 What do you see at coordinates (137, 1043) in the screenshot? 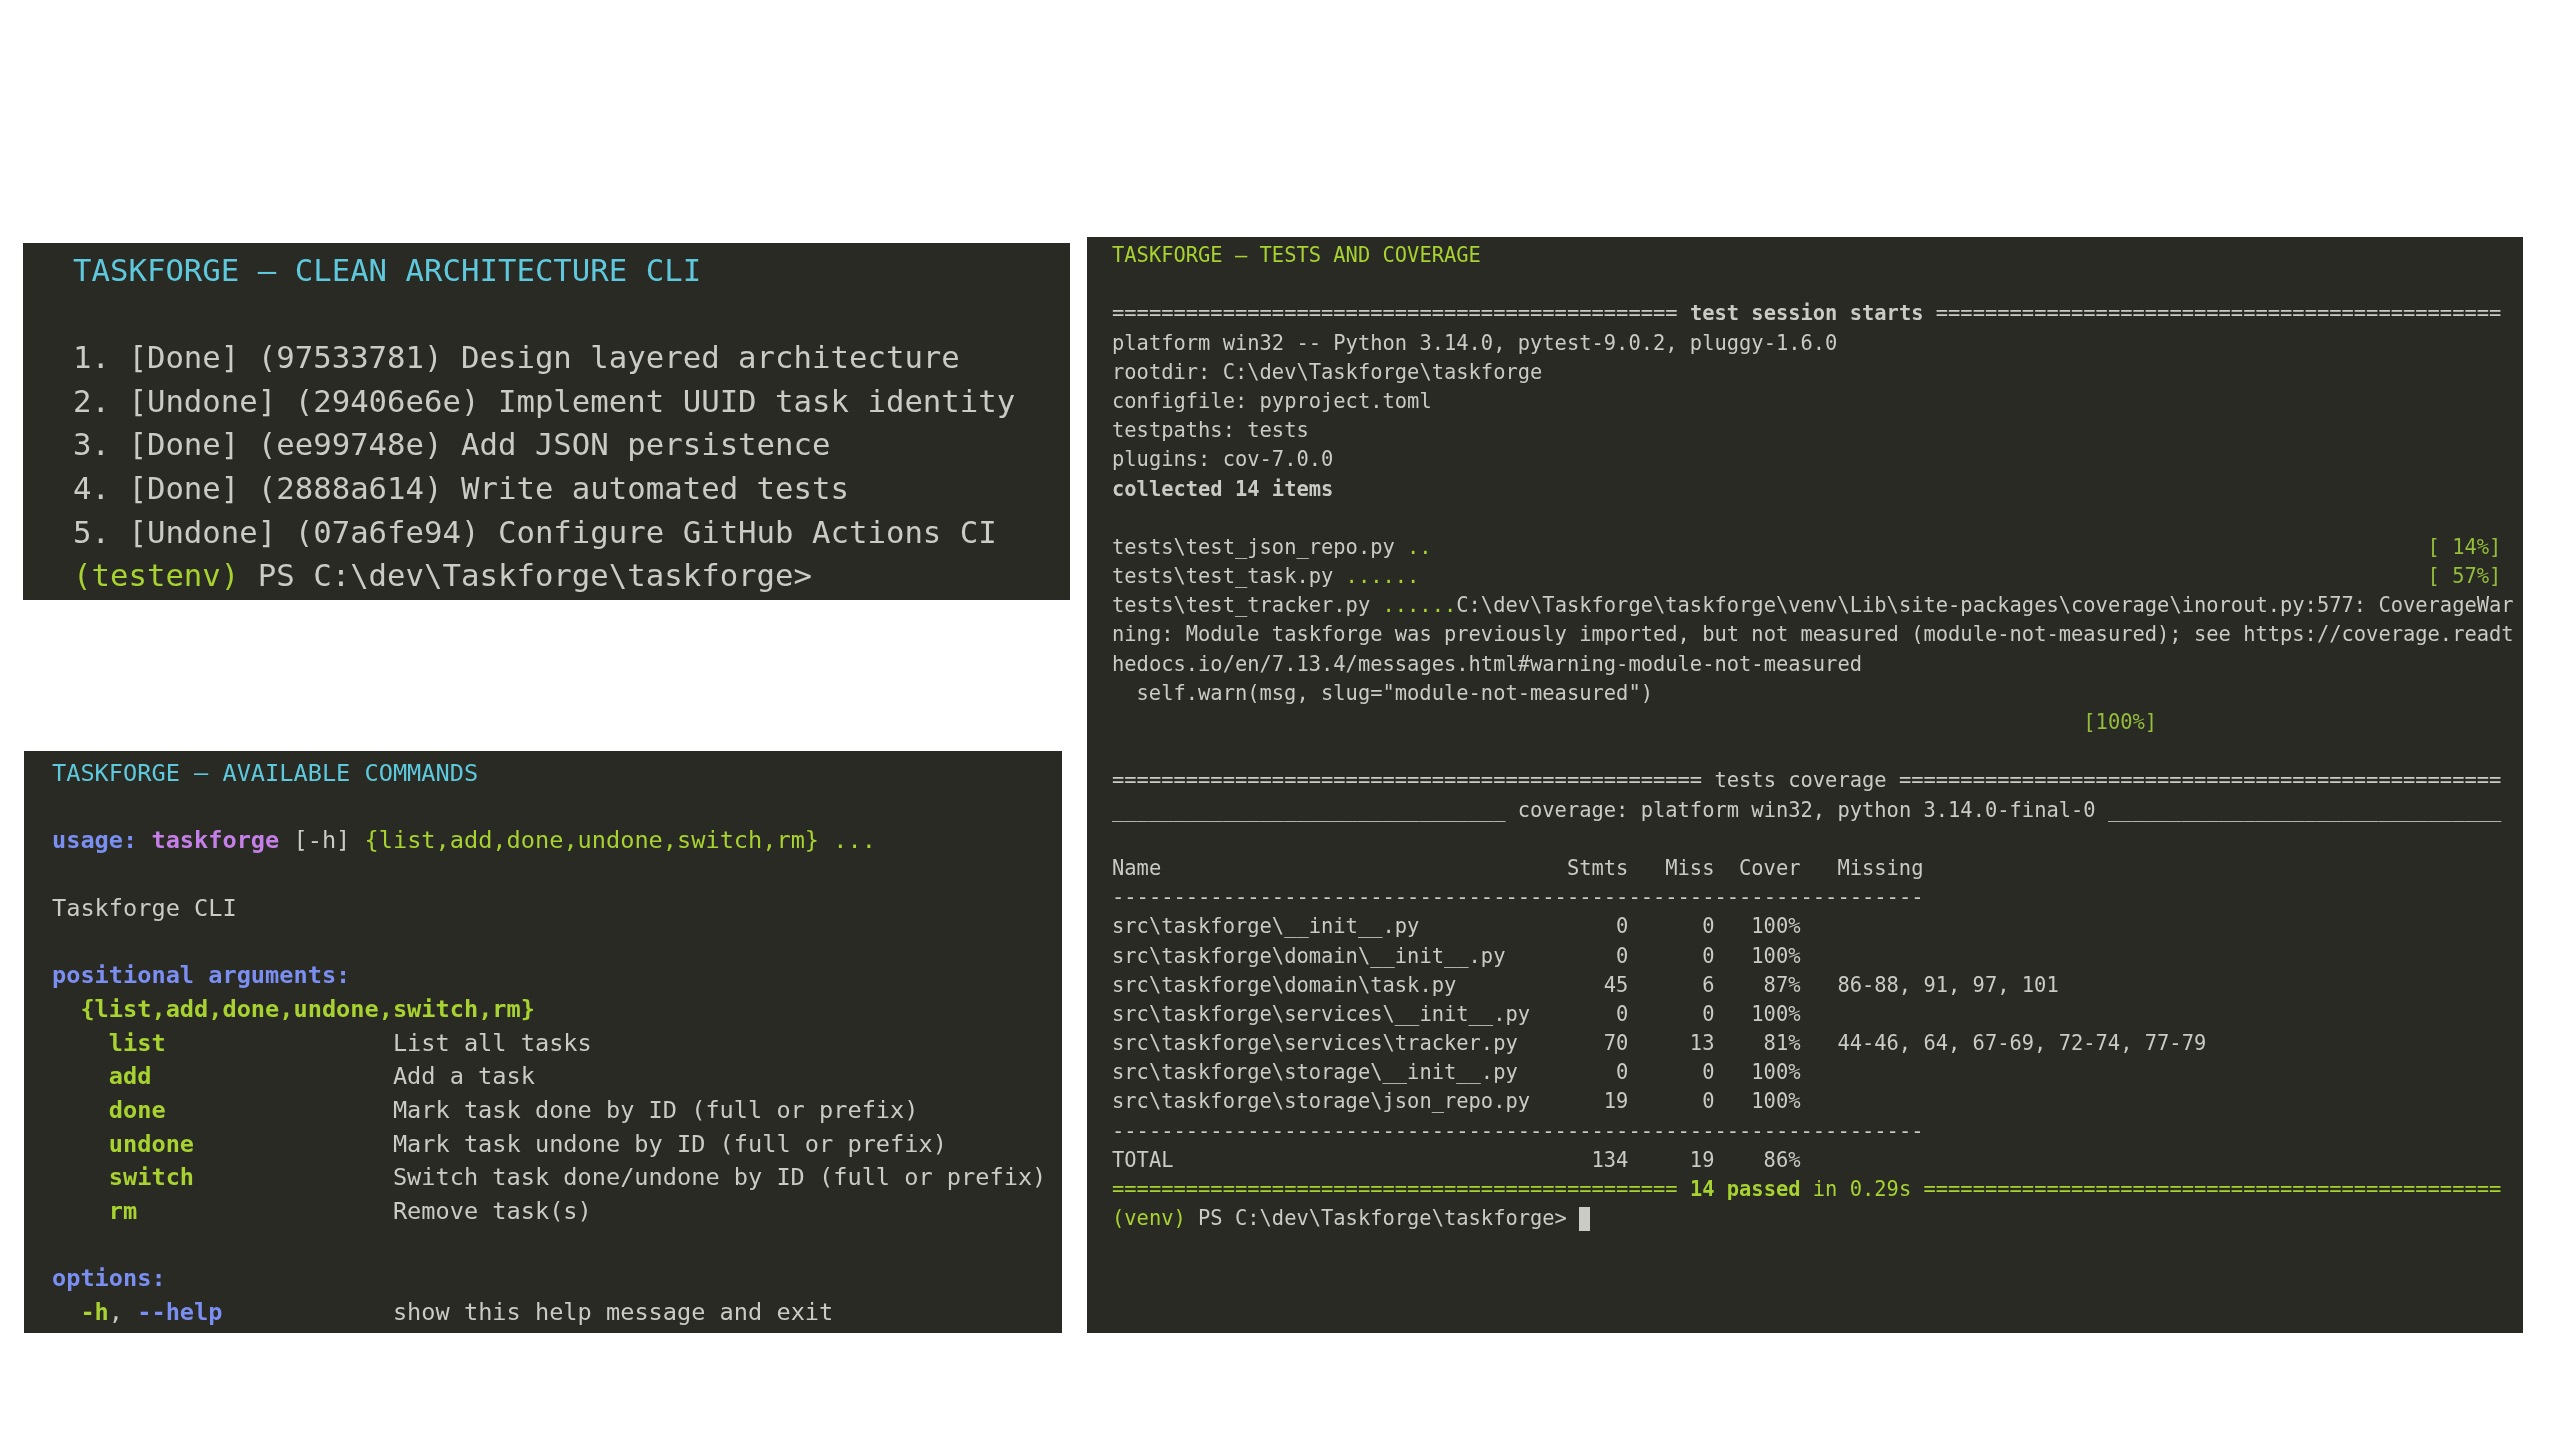
I see `command-name: list` at bounding box center [137, 1043].